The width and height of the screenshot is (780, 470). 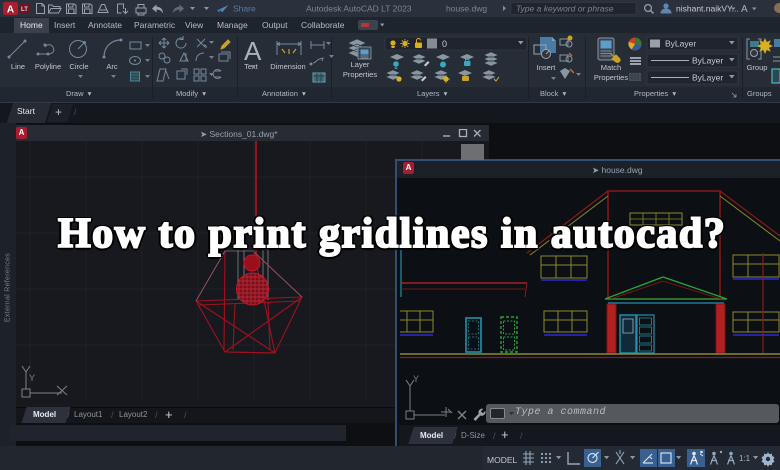 I want to click on svg-text: LT, so click(x=24, y=10).